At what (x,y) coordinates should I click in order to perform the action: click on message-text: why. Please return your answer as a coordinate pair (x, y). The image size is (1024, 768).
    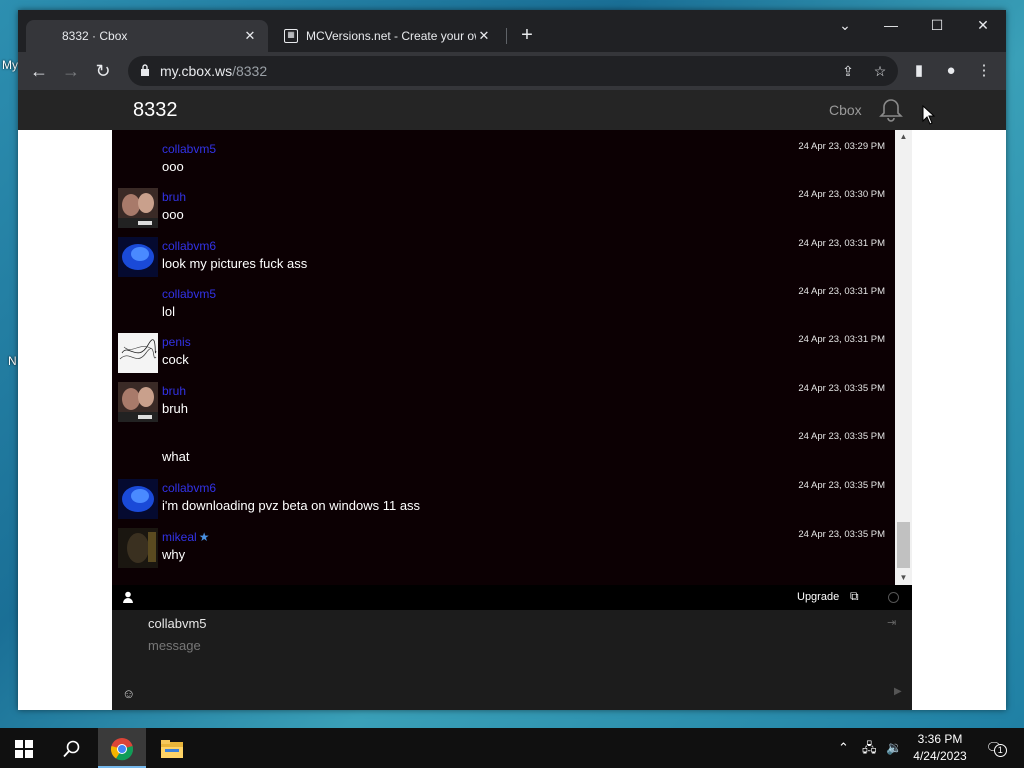
    Looking at the image, I should click on (174, 554).